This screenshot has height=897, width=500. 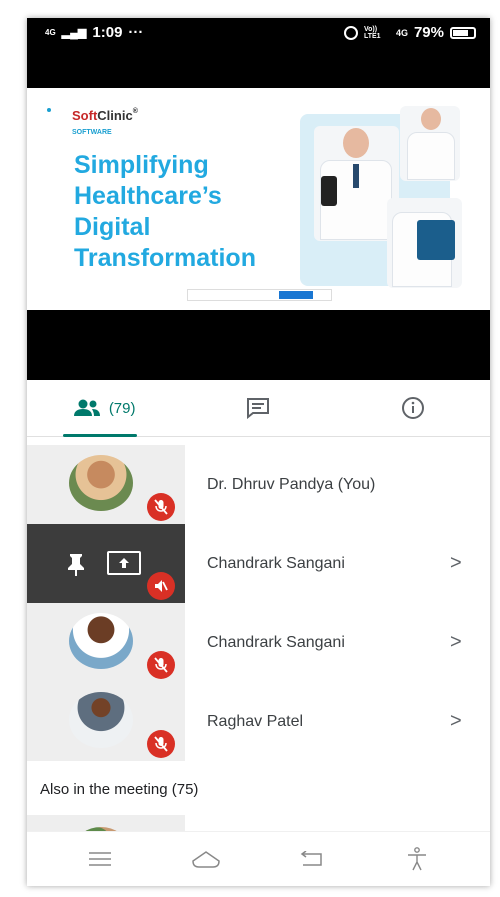 I want to click on tab-chat, so click(x=258, y=408).